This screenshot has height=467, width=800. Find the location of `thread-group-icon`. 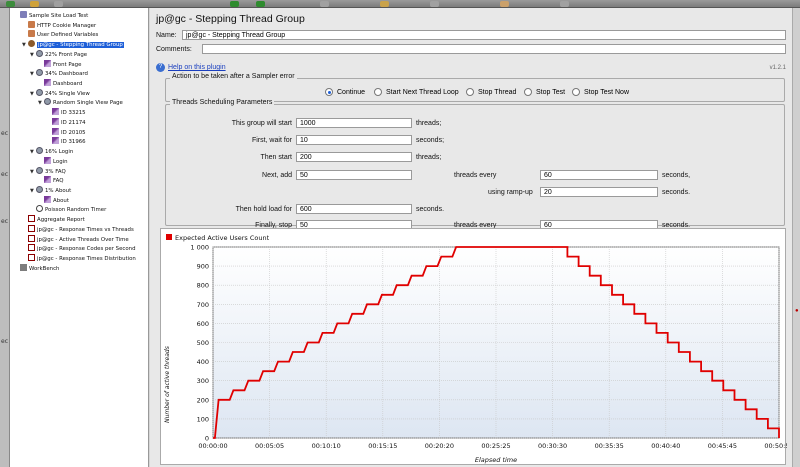

thread-group-icon is located at coordinates (31, 44).